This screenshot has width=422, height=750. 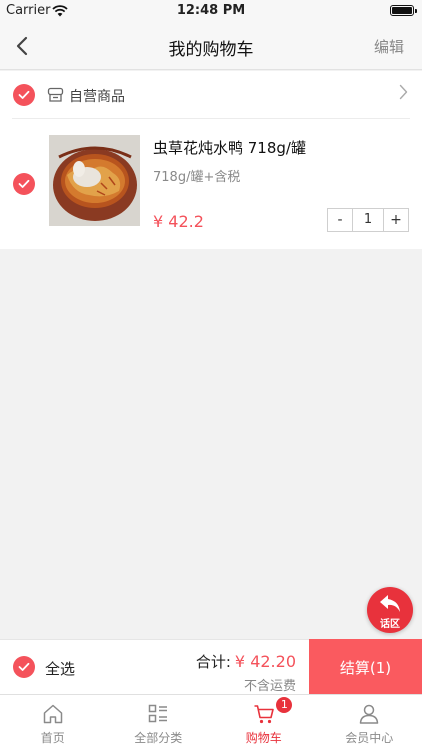 I want to click on shipping-note: 不含运费, so click(x=269, y=686).